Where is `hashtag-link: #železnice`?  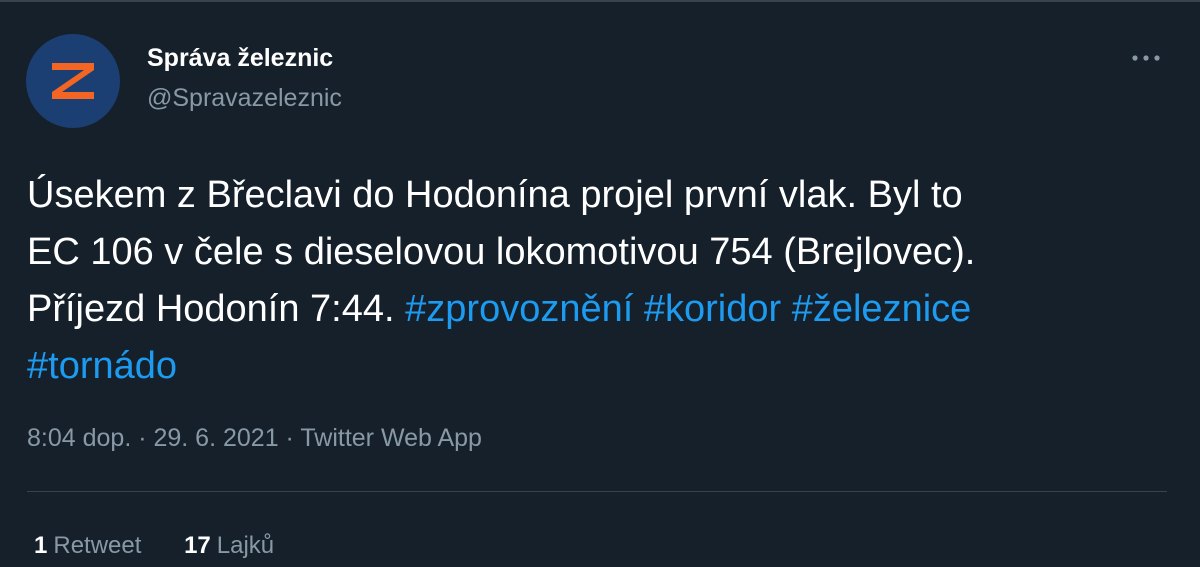 hashtag-link: #železnice is located at coordinates (882, 309).